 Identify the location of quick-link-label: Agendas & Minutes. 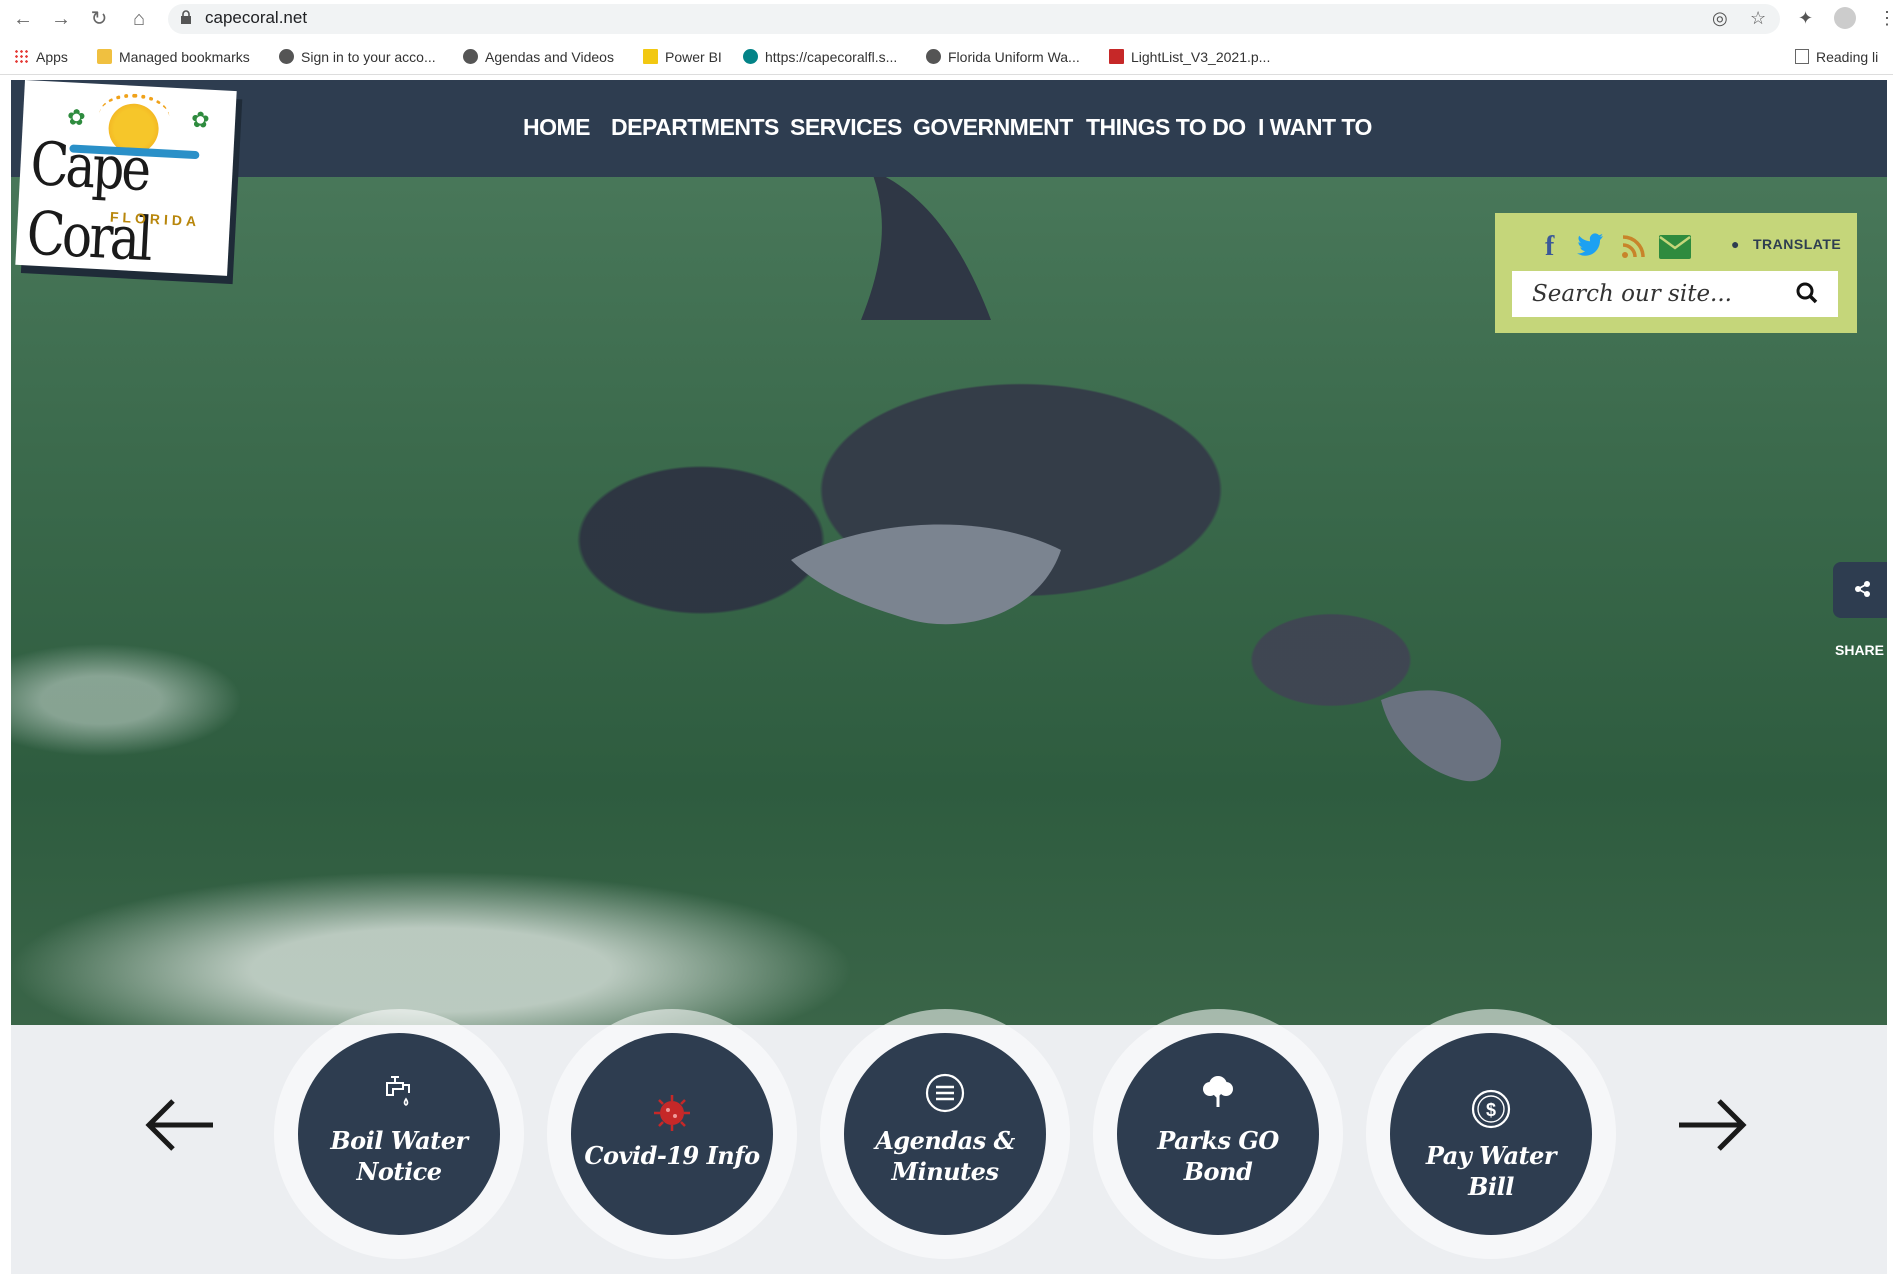
(945, 1156).